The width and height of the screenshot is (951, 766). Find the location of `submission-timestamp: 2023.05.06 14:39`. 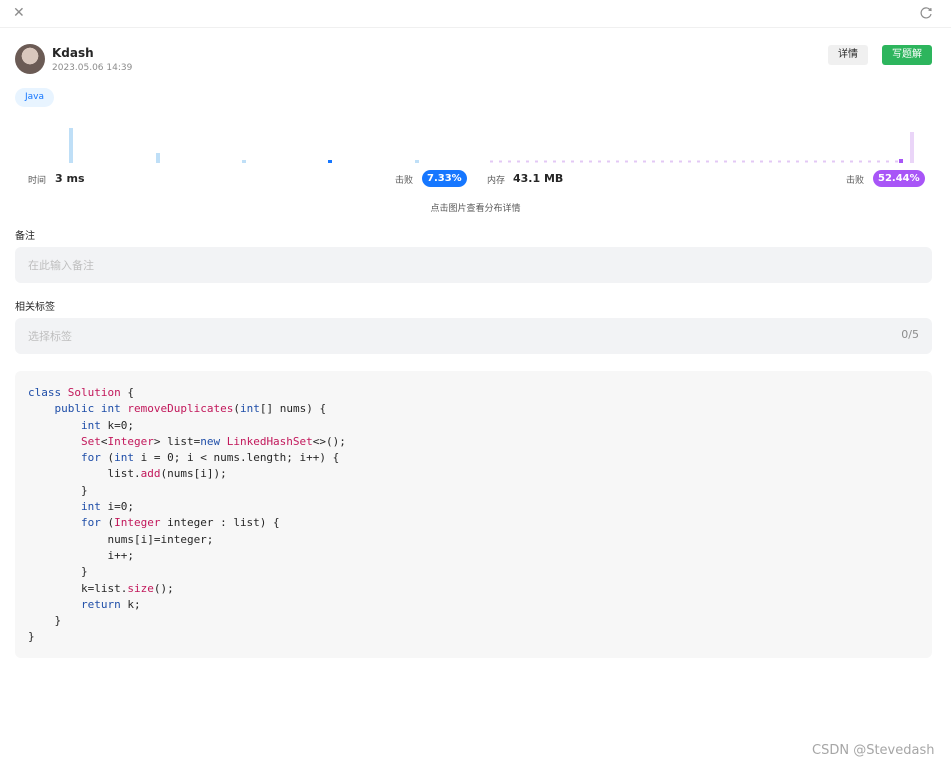

submission-timestamp: 2023.05.06 14:39 is located at coordinates (92, 68).